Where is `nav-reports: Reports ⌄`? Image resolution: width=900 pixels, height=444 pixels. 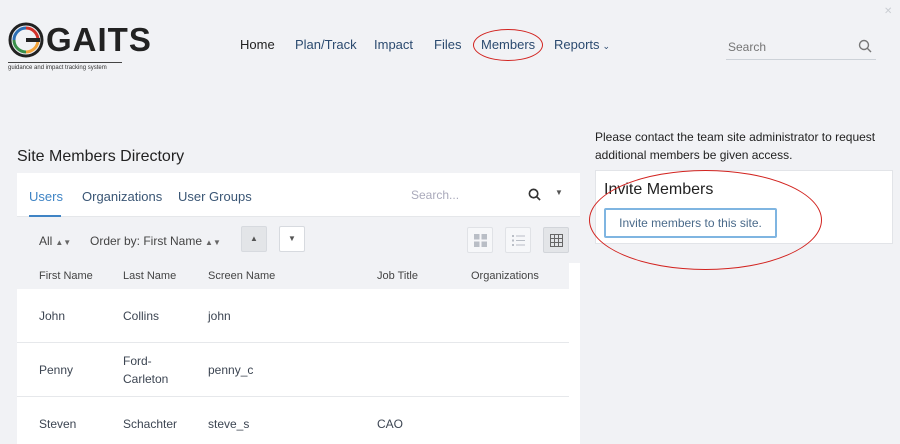
nav-reports: Reports ⌄ is located at coordinates (582, 44).